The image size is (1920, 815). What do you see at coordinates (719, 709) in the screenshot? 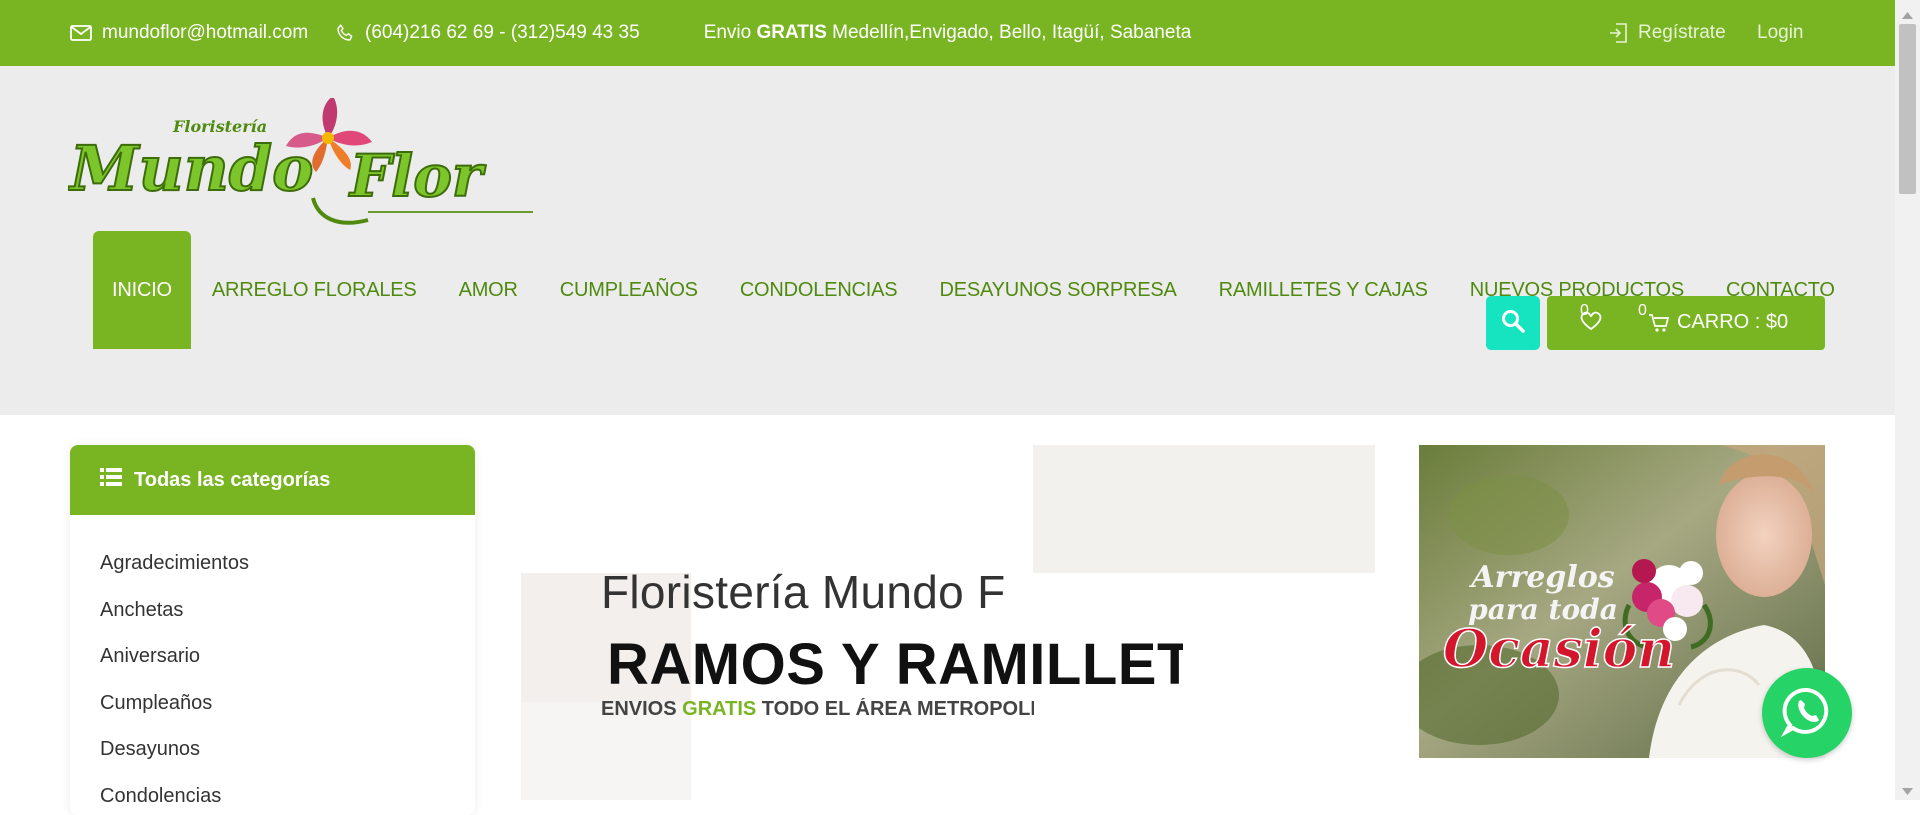
I see `slider-tag-green: GRATIS` at bounding box center [719, 709].